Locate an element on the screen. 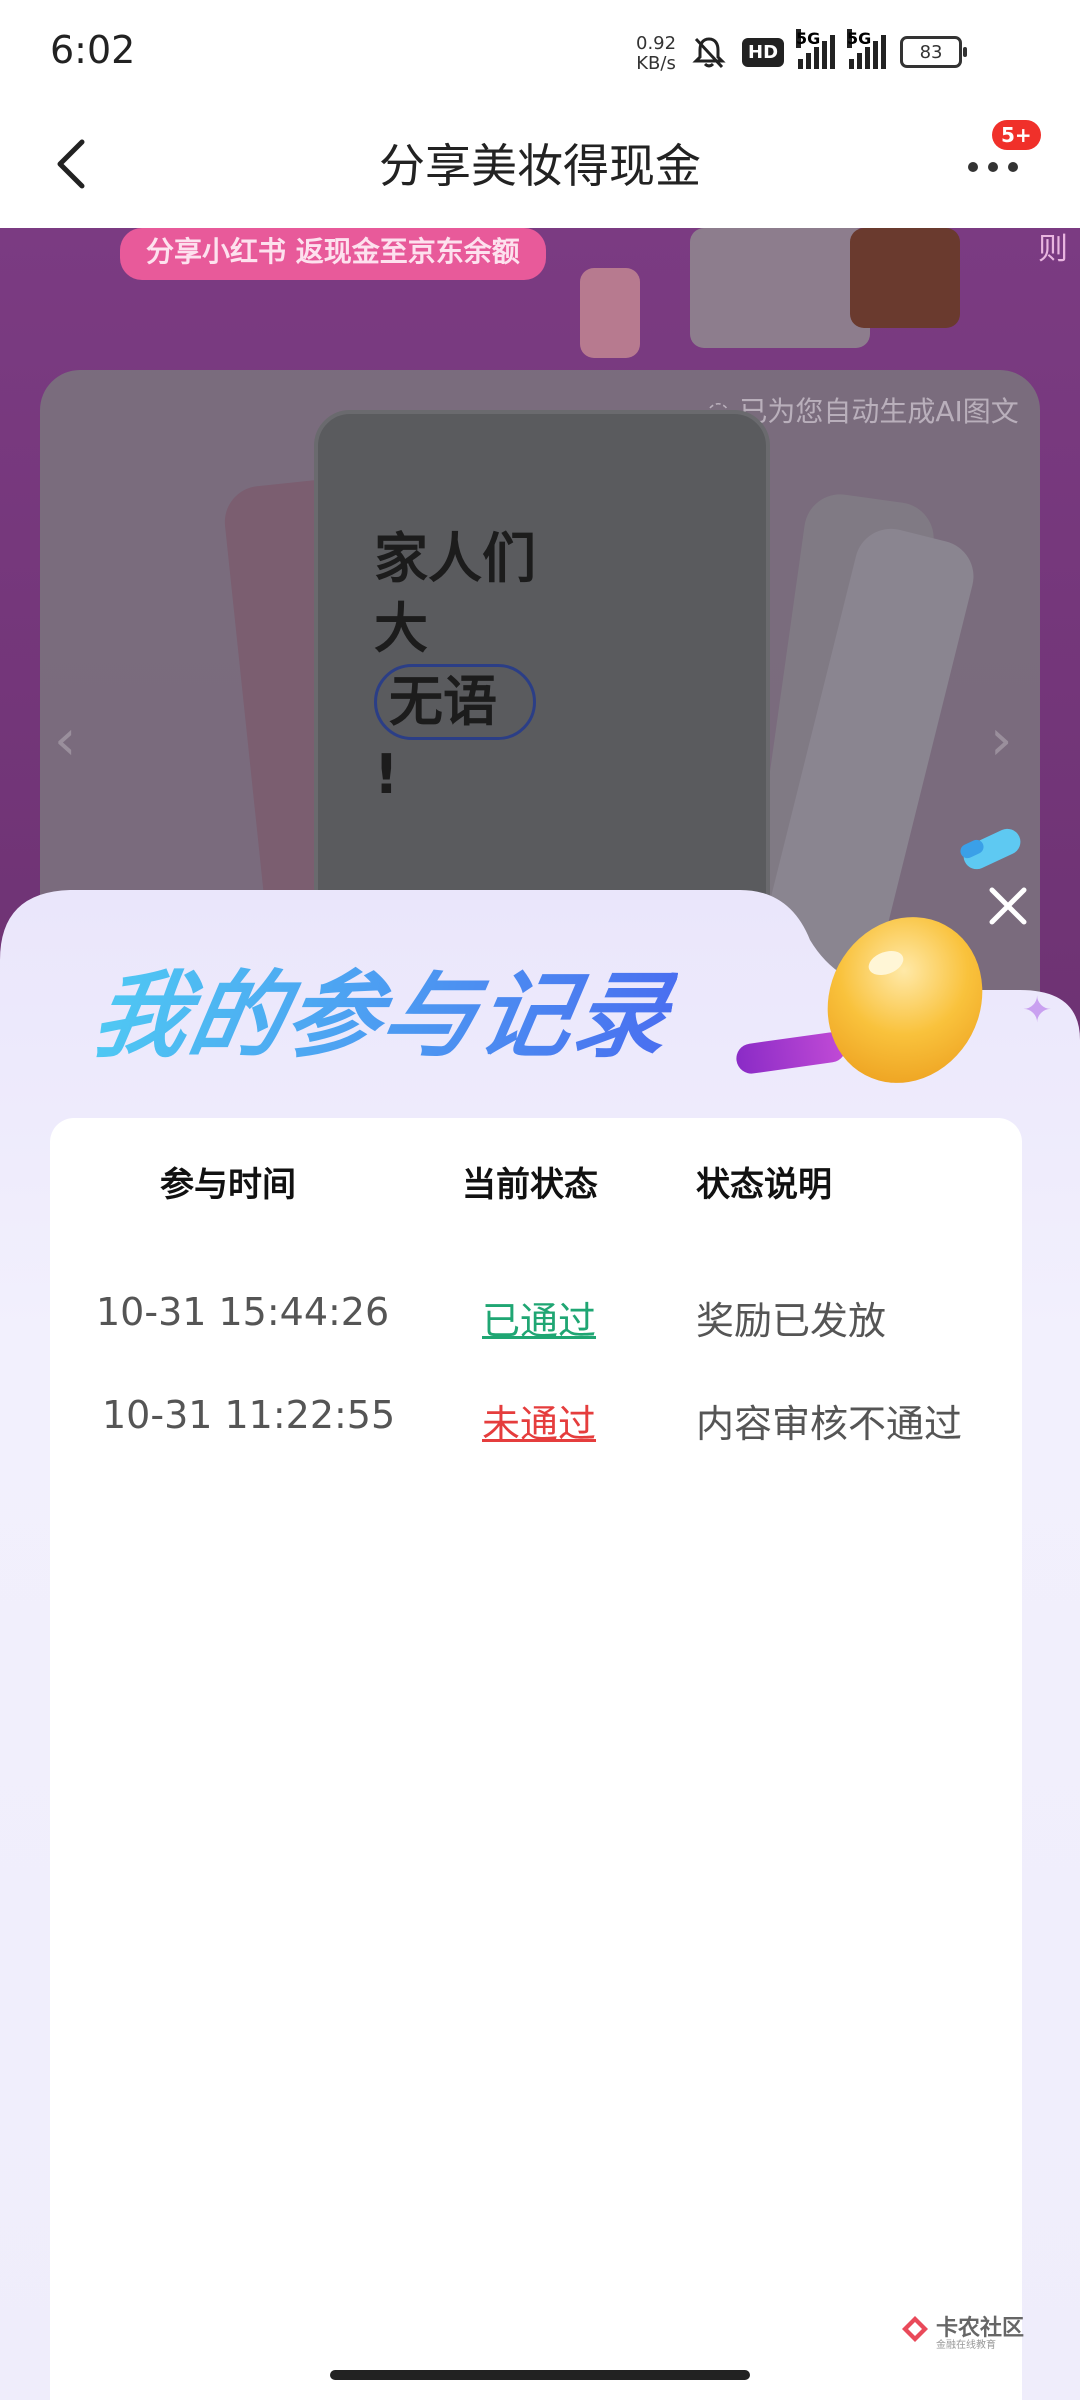  row-time: 10-31 15:44:26 is located at coordinates (243, 1312).